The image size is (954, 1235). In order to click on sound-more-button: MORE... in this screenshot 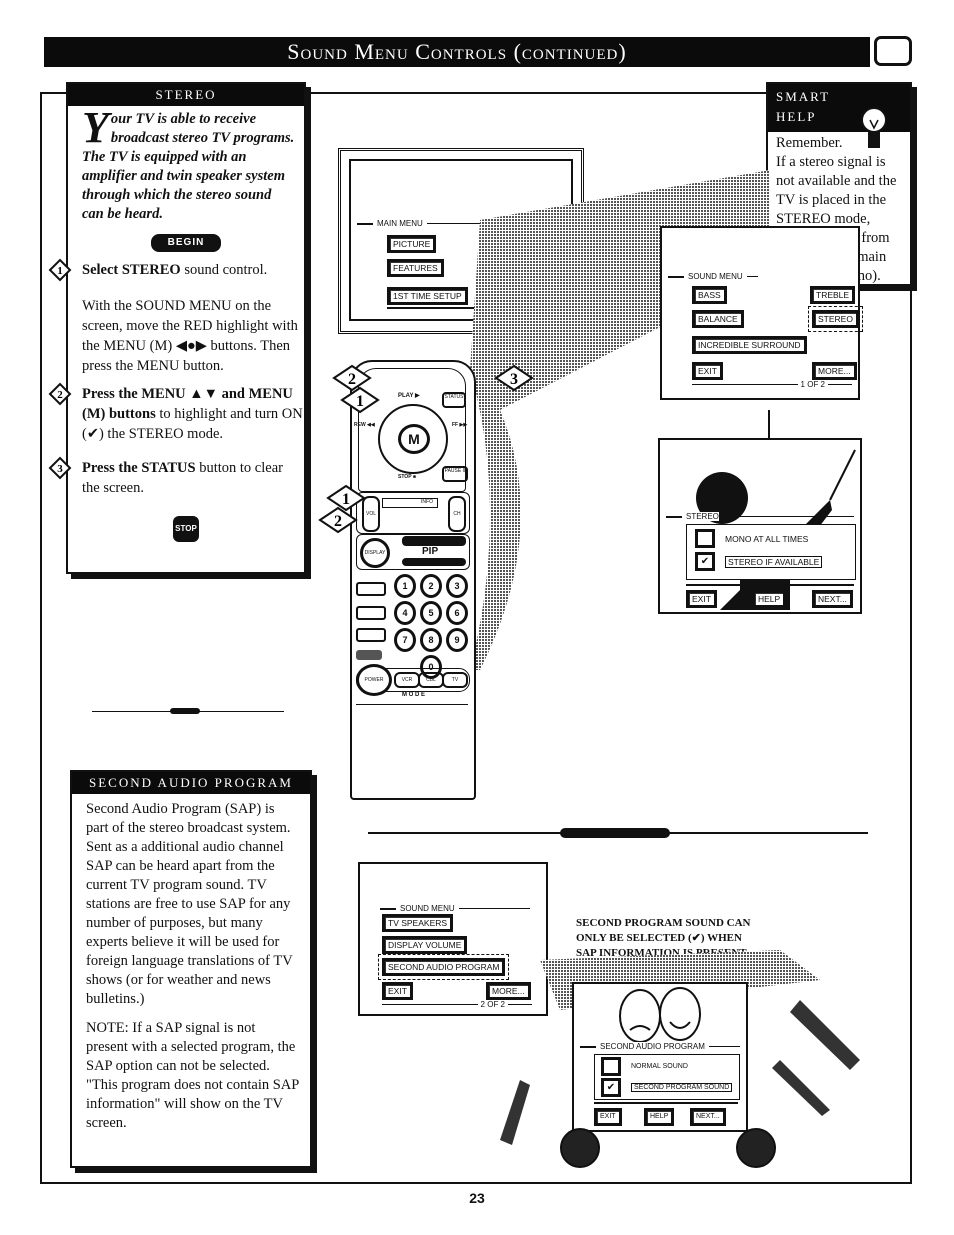, I will do `click(834, 371)`.